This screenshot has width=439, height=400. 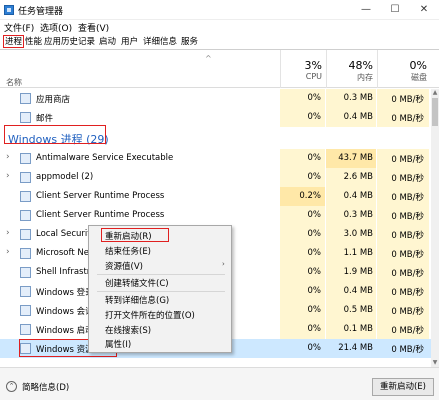 I want to click on tab-details: 详细信息, so click(x=160, y=42).